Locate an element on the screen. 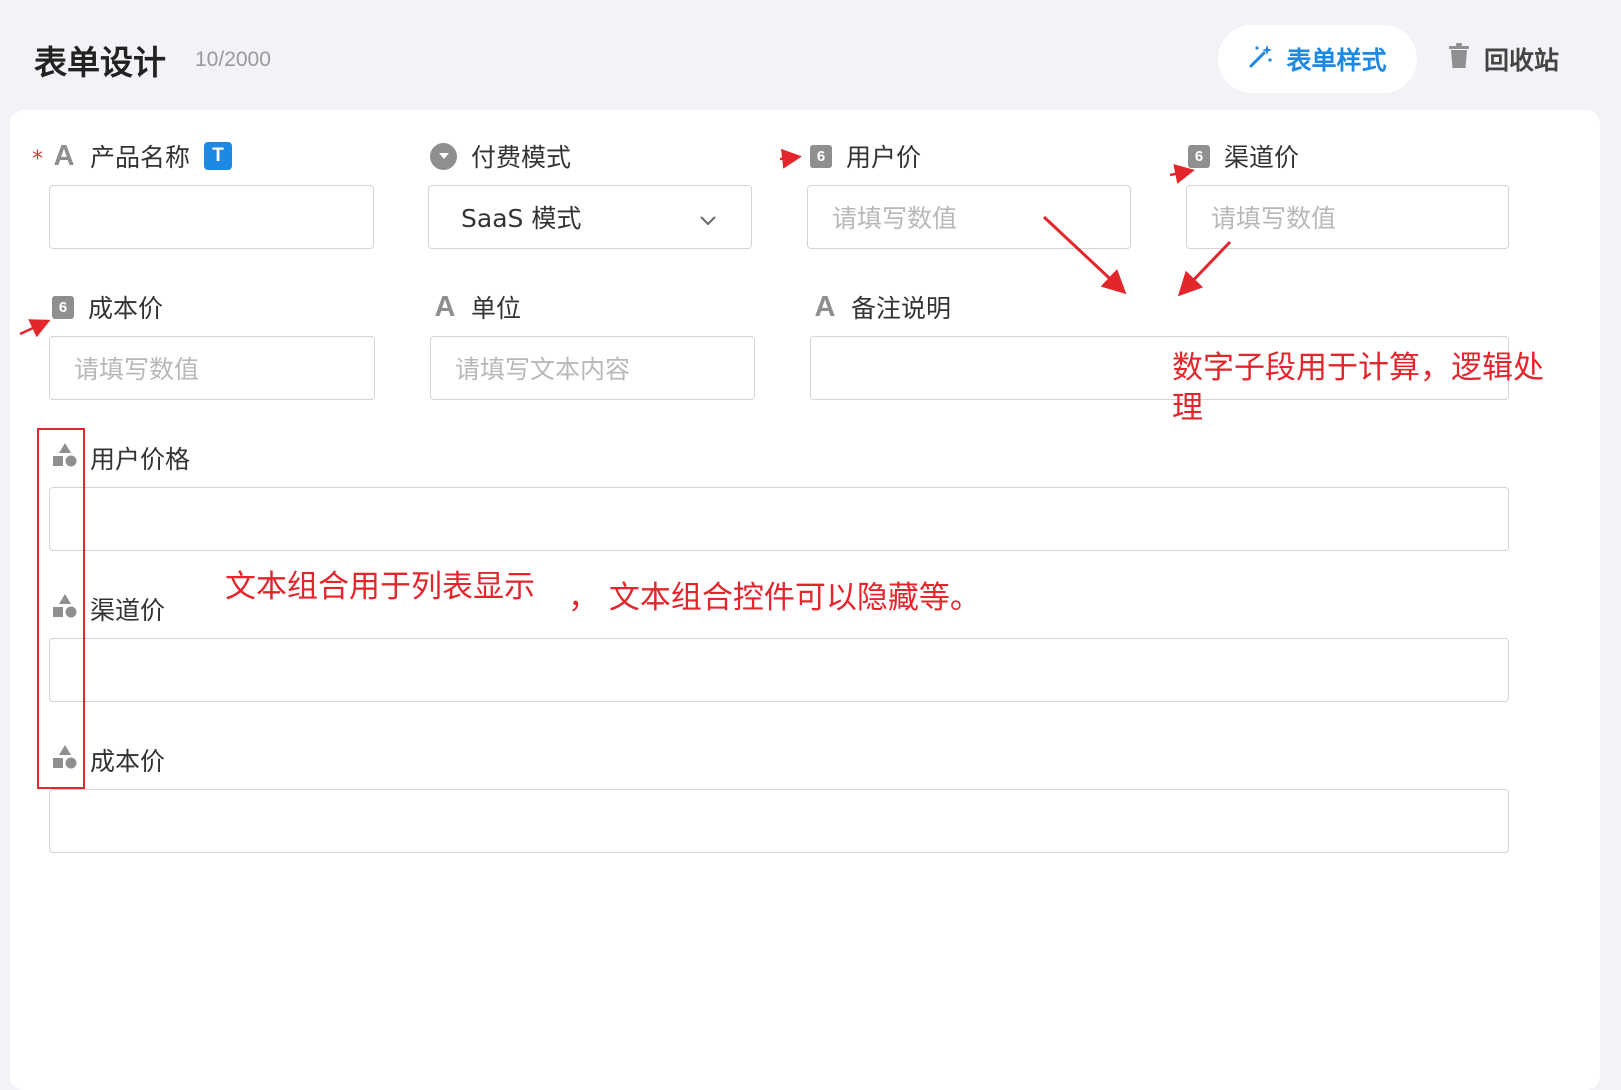  arrow-note-right is located at coordinates (1204, 268).